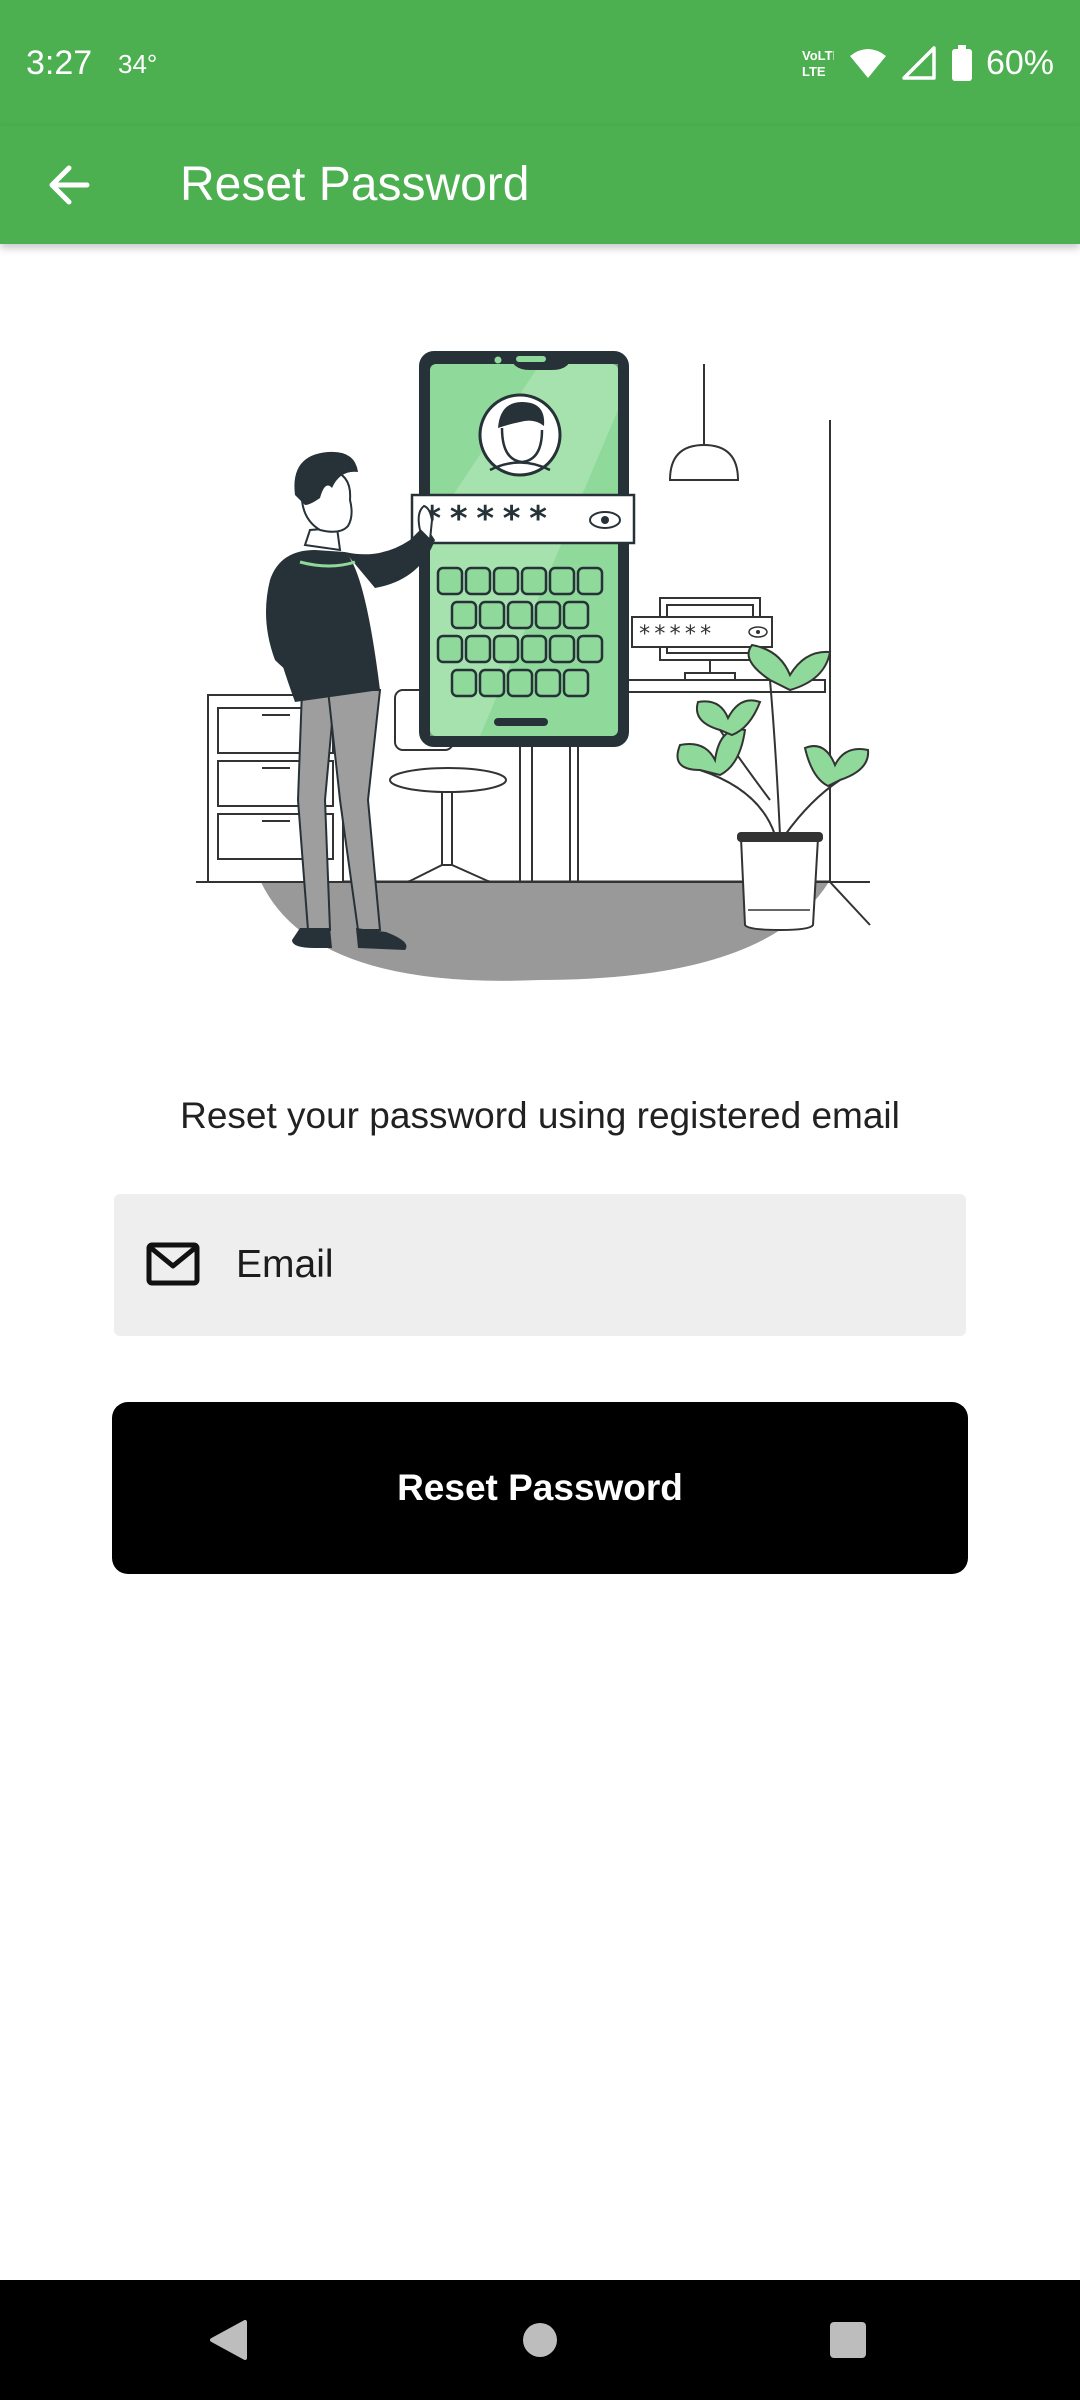 This screenshot has width=1080, height=2400. I want to click on status-icons: VoLTE LTE 60%, so click(927, 63).